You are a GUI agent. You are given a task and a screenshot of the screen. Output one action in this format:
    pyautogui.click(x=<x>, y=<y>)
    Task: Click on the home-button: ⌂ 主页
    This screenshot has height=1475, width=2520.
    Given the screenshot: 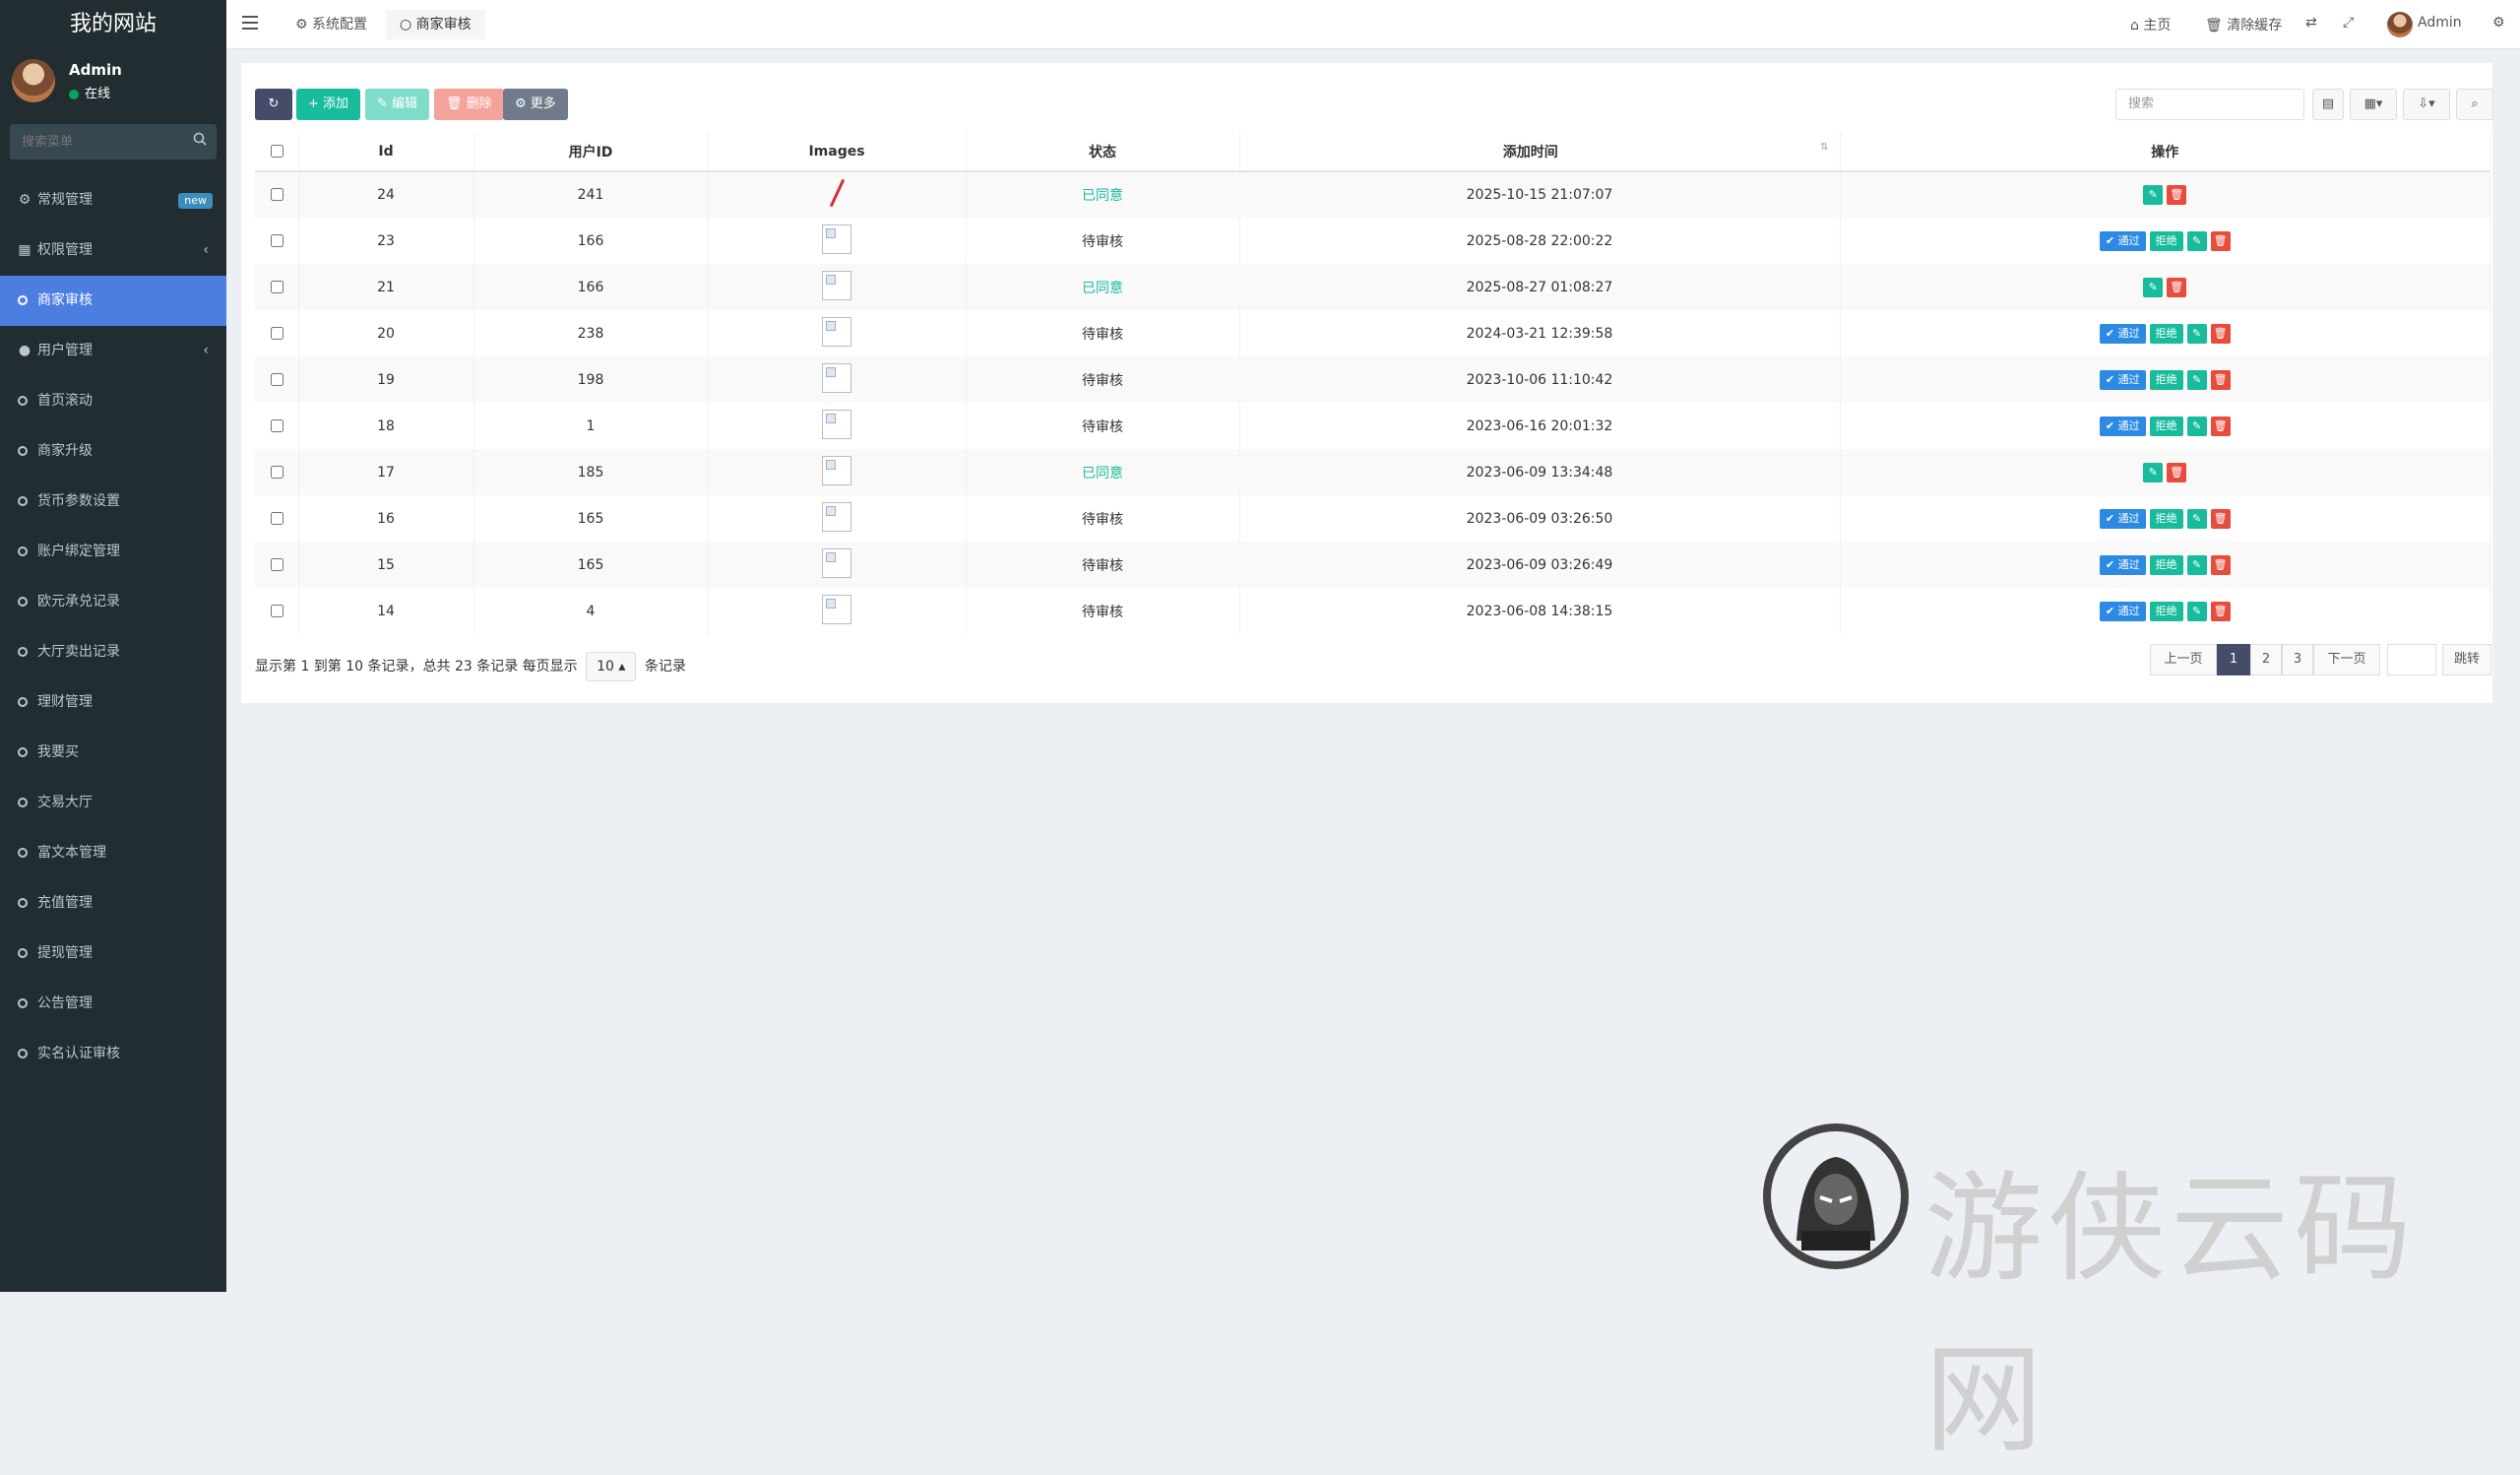 What is the action you would take?
    pyautogui.click(x=2150, y=24)
    